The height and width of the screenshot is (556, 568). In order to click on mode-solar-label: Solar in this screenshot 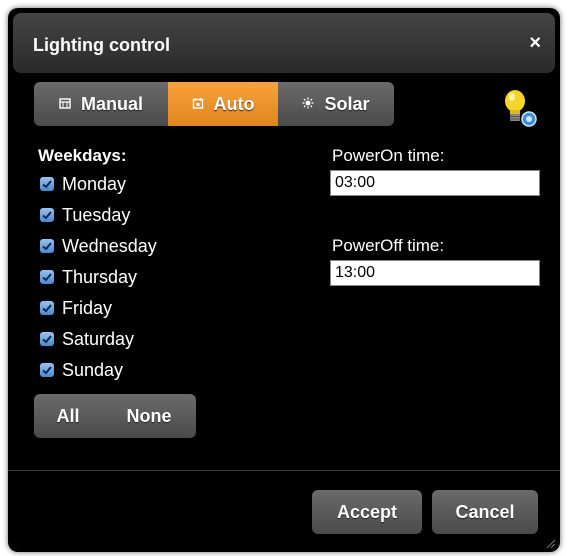, I will do `click(347, 103)`.